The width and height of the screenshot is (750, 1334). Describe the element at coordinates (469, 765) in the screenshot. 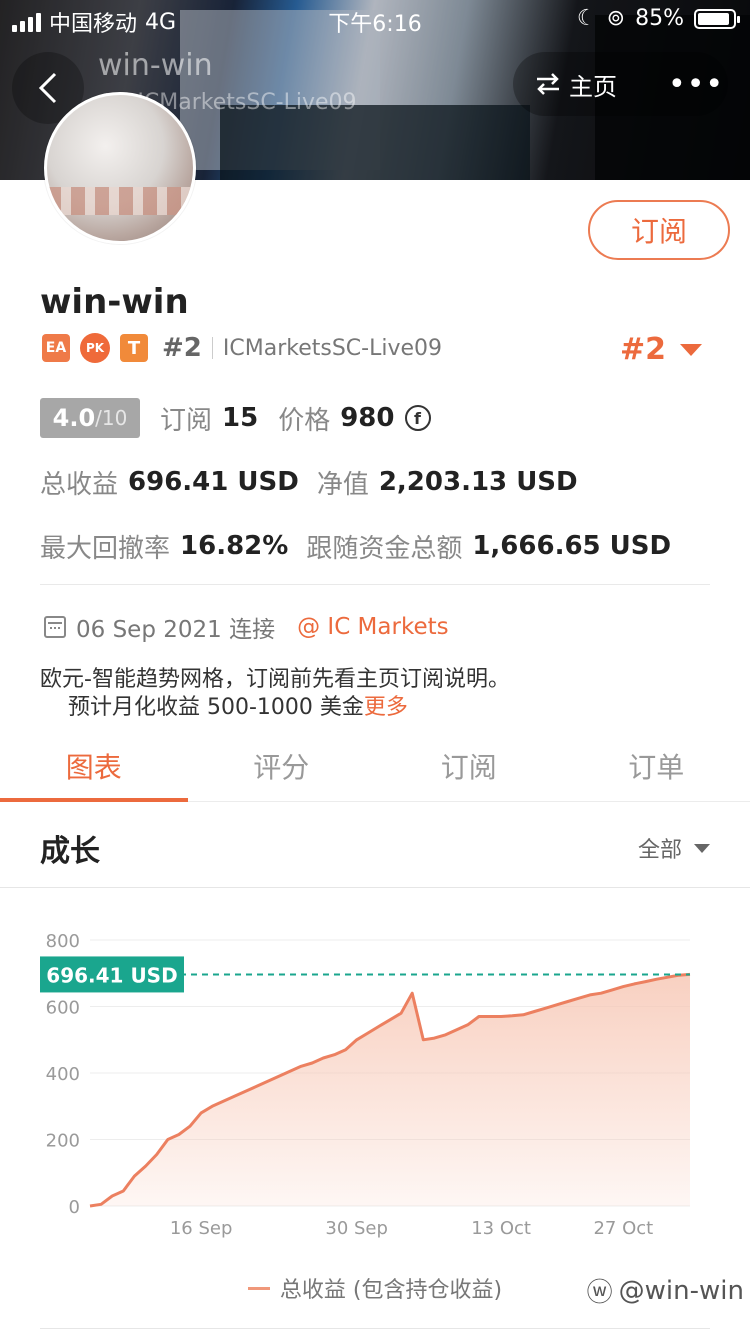

I see `tab-subscribe: 订阅` at that location.